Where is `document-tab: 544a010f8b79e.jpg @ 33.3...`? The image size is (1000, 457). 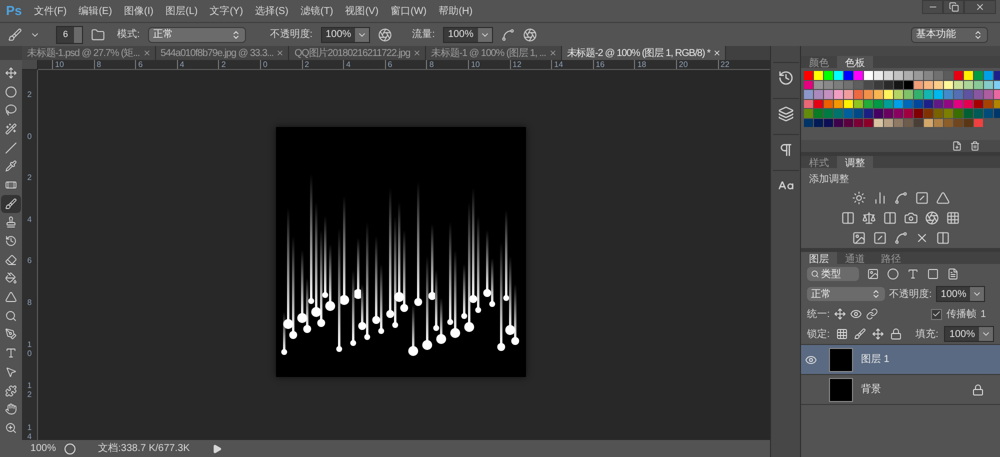 document-tab: 544a010f8b79e.jpg @ 33.3... is located at coordinates (223, 53).